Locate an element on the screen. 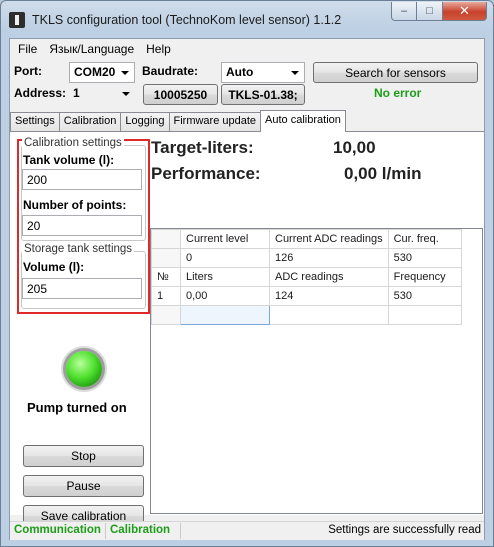 The image size is (494, 547). address-label: Address: is located at coordinates (40, 93).